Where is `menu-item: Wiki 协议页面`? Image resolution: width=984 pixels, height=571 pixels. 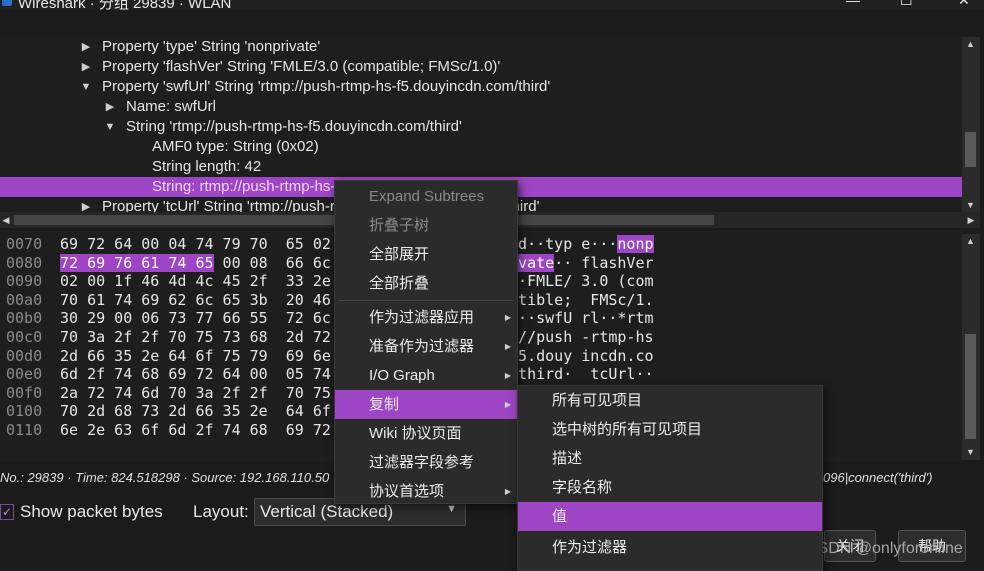 menu-item: Wiki 协议页面 is located at coordinates (426, 433).